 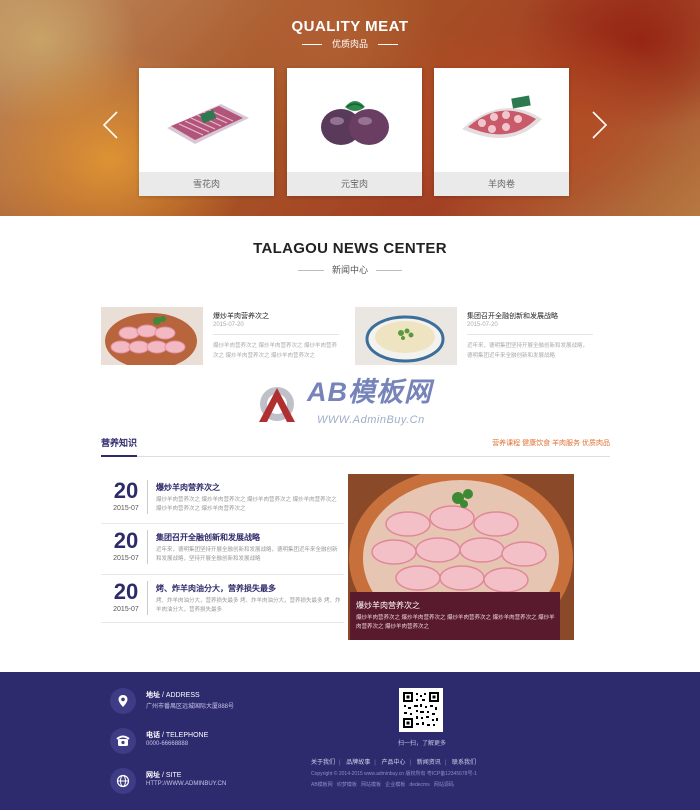 I want to click on product-card: 元宝肉, so click(x=354, y=132).